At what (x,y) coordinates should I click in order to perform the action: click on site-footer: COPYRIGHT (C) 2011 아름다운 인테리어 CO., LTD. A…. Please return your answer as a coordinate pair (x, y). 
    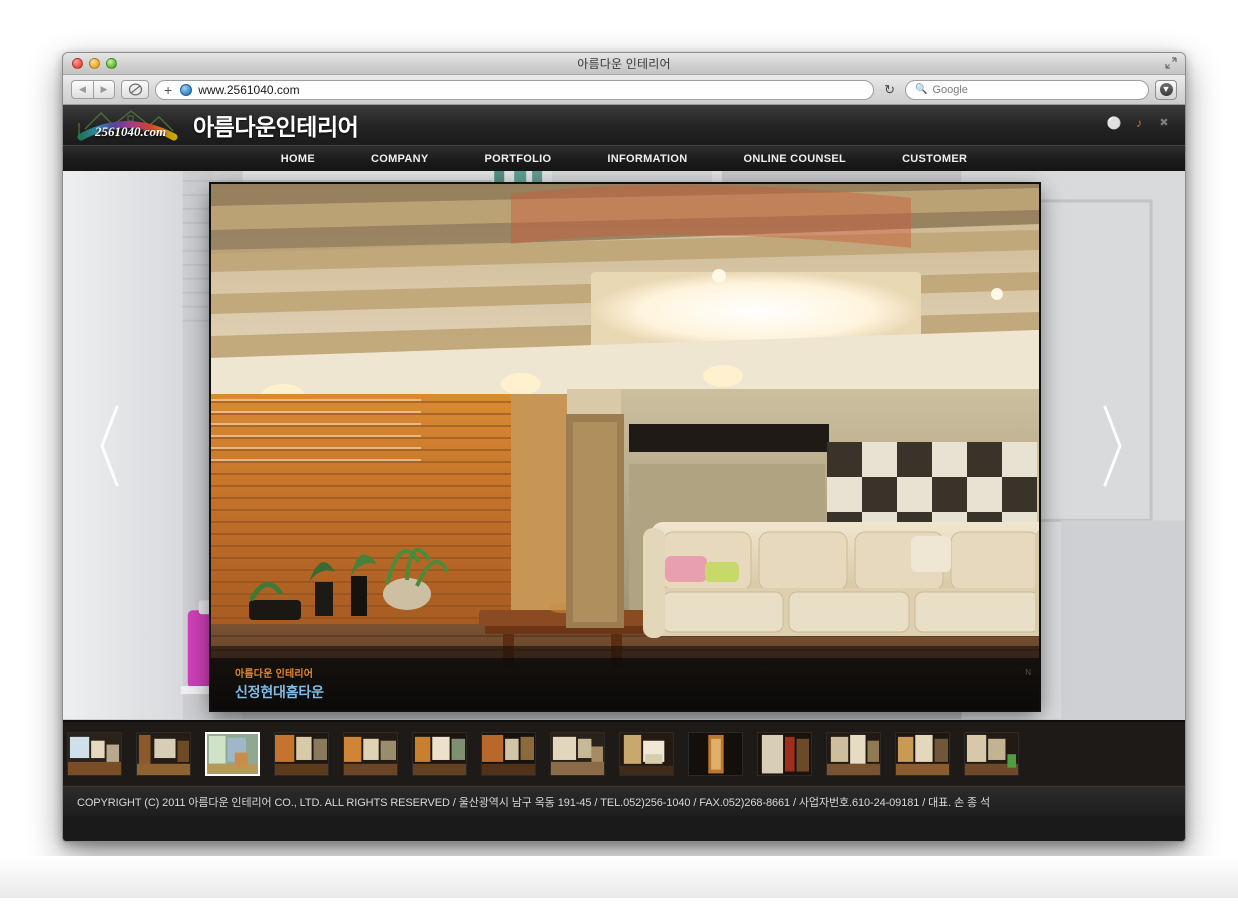
    Looking at the image, I should click on (624, 801).